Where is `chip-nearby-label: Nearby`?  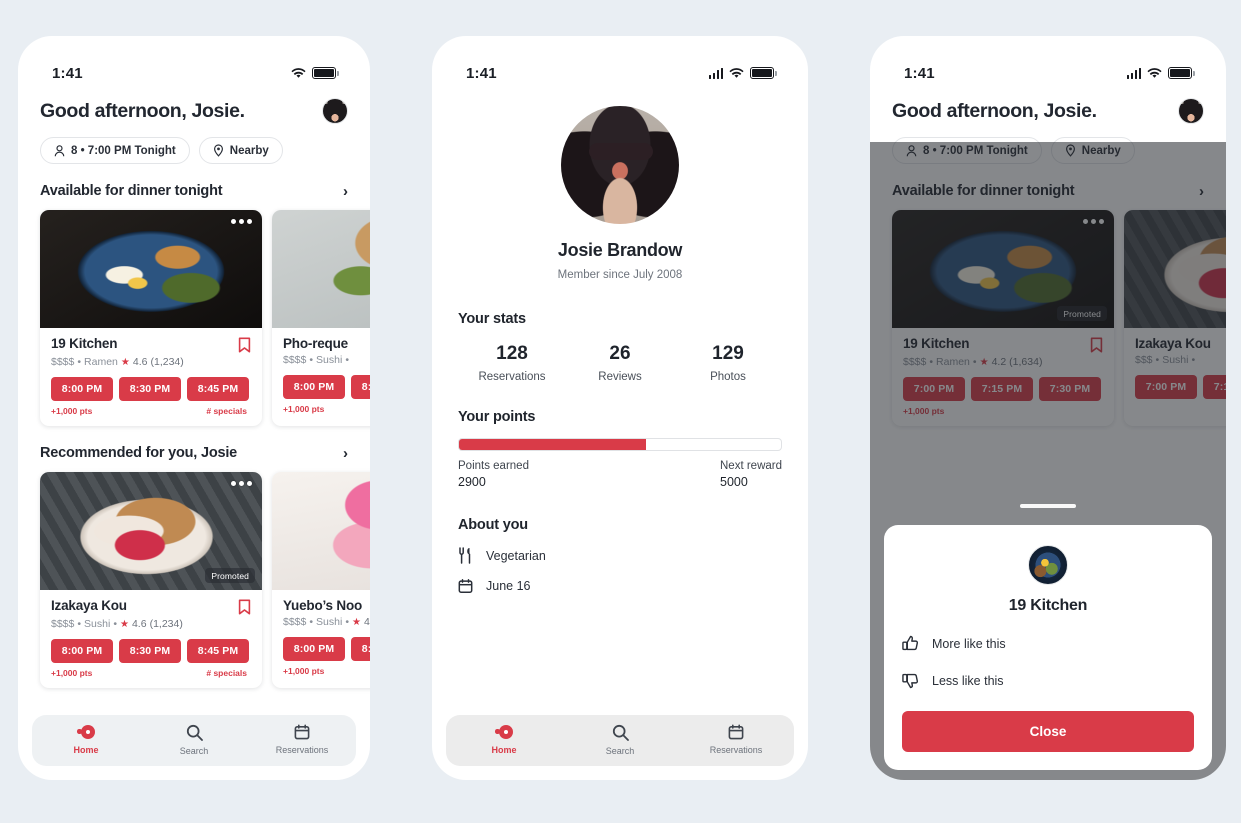 chip-nearby-label: Nearby is located at coordinates (249, 150).